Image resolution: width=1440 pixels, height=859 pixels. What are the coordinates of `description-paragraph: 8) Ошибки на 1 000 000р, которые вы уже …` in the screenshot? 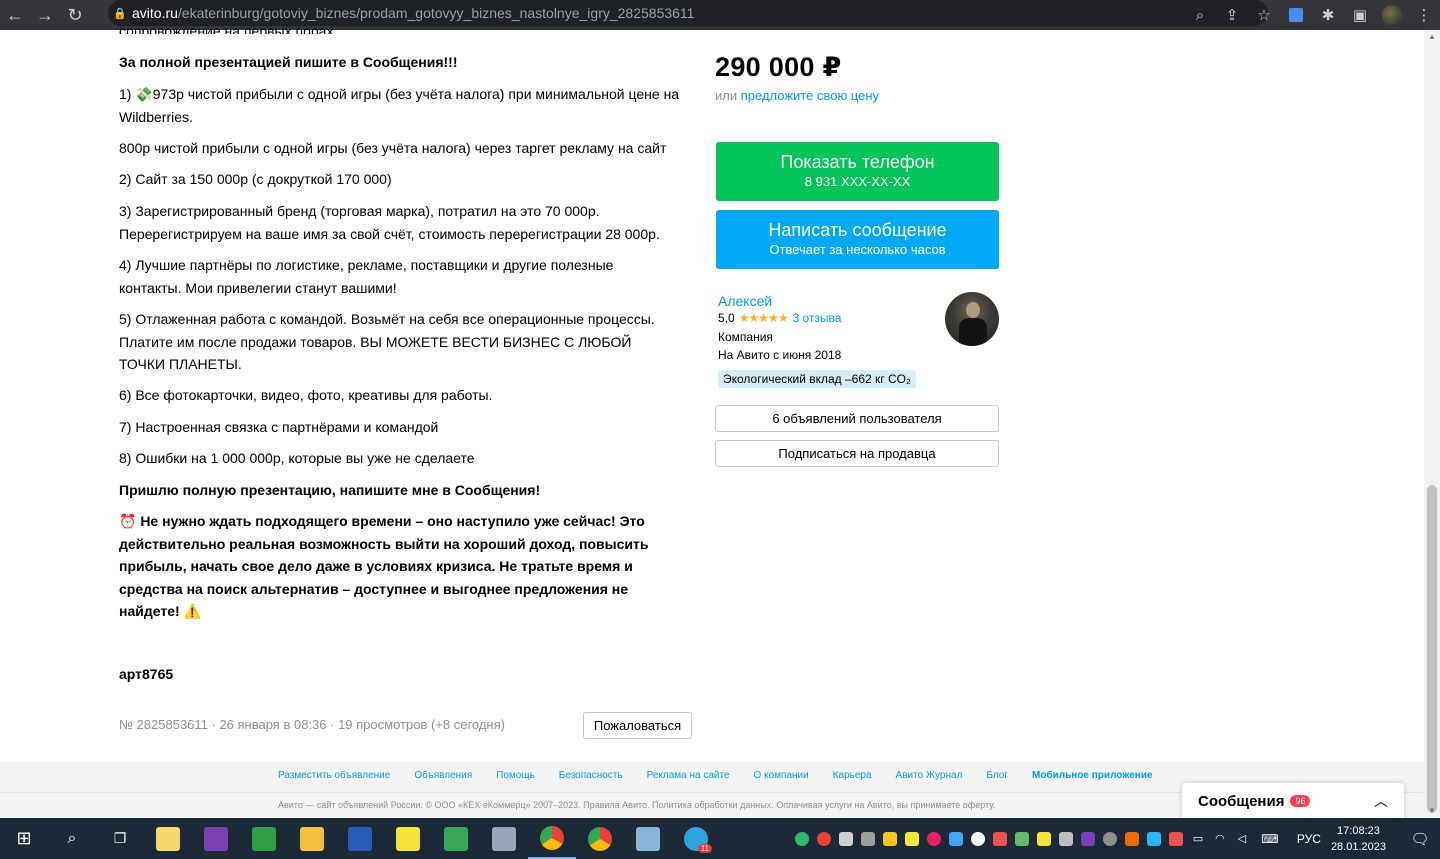 It's located at (297, 458).